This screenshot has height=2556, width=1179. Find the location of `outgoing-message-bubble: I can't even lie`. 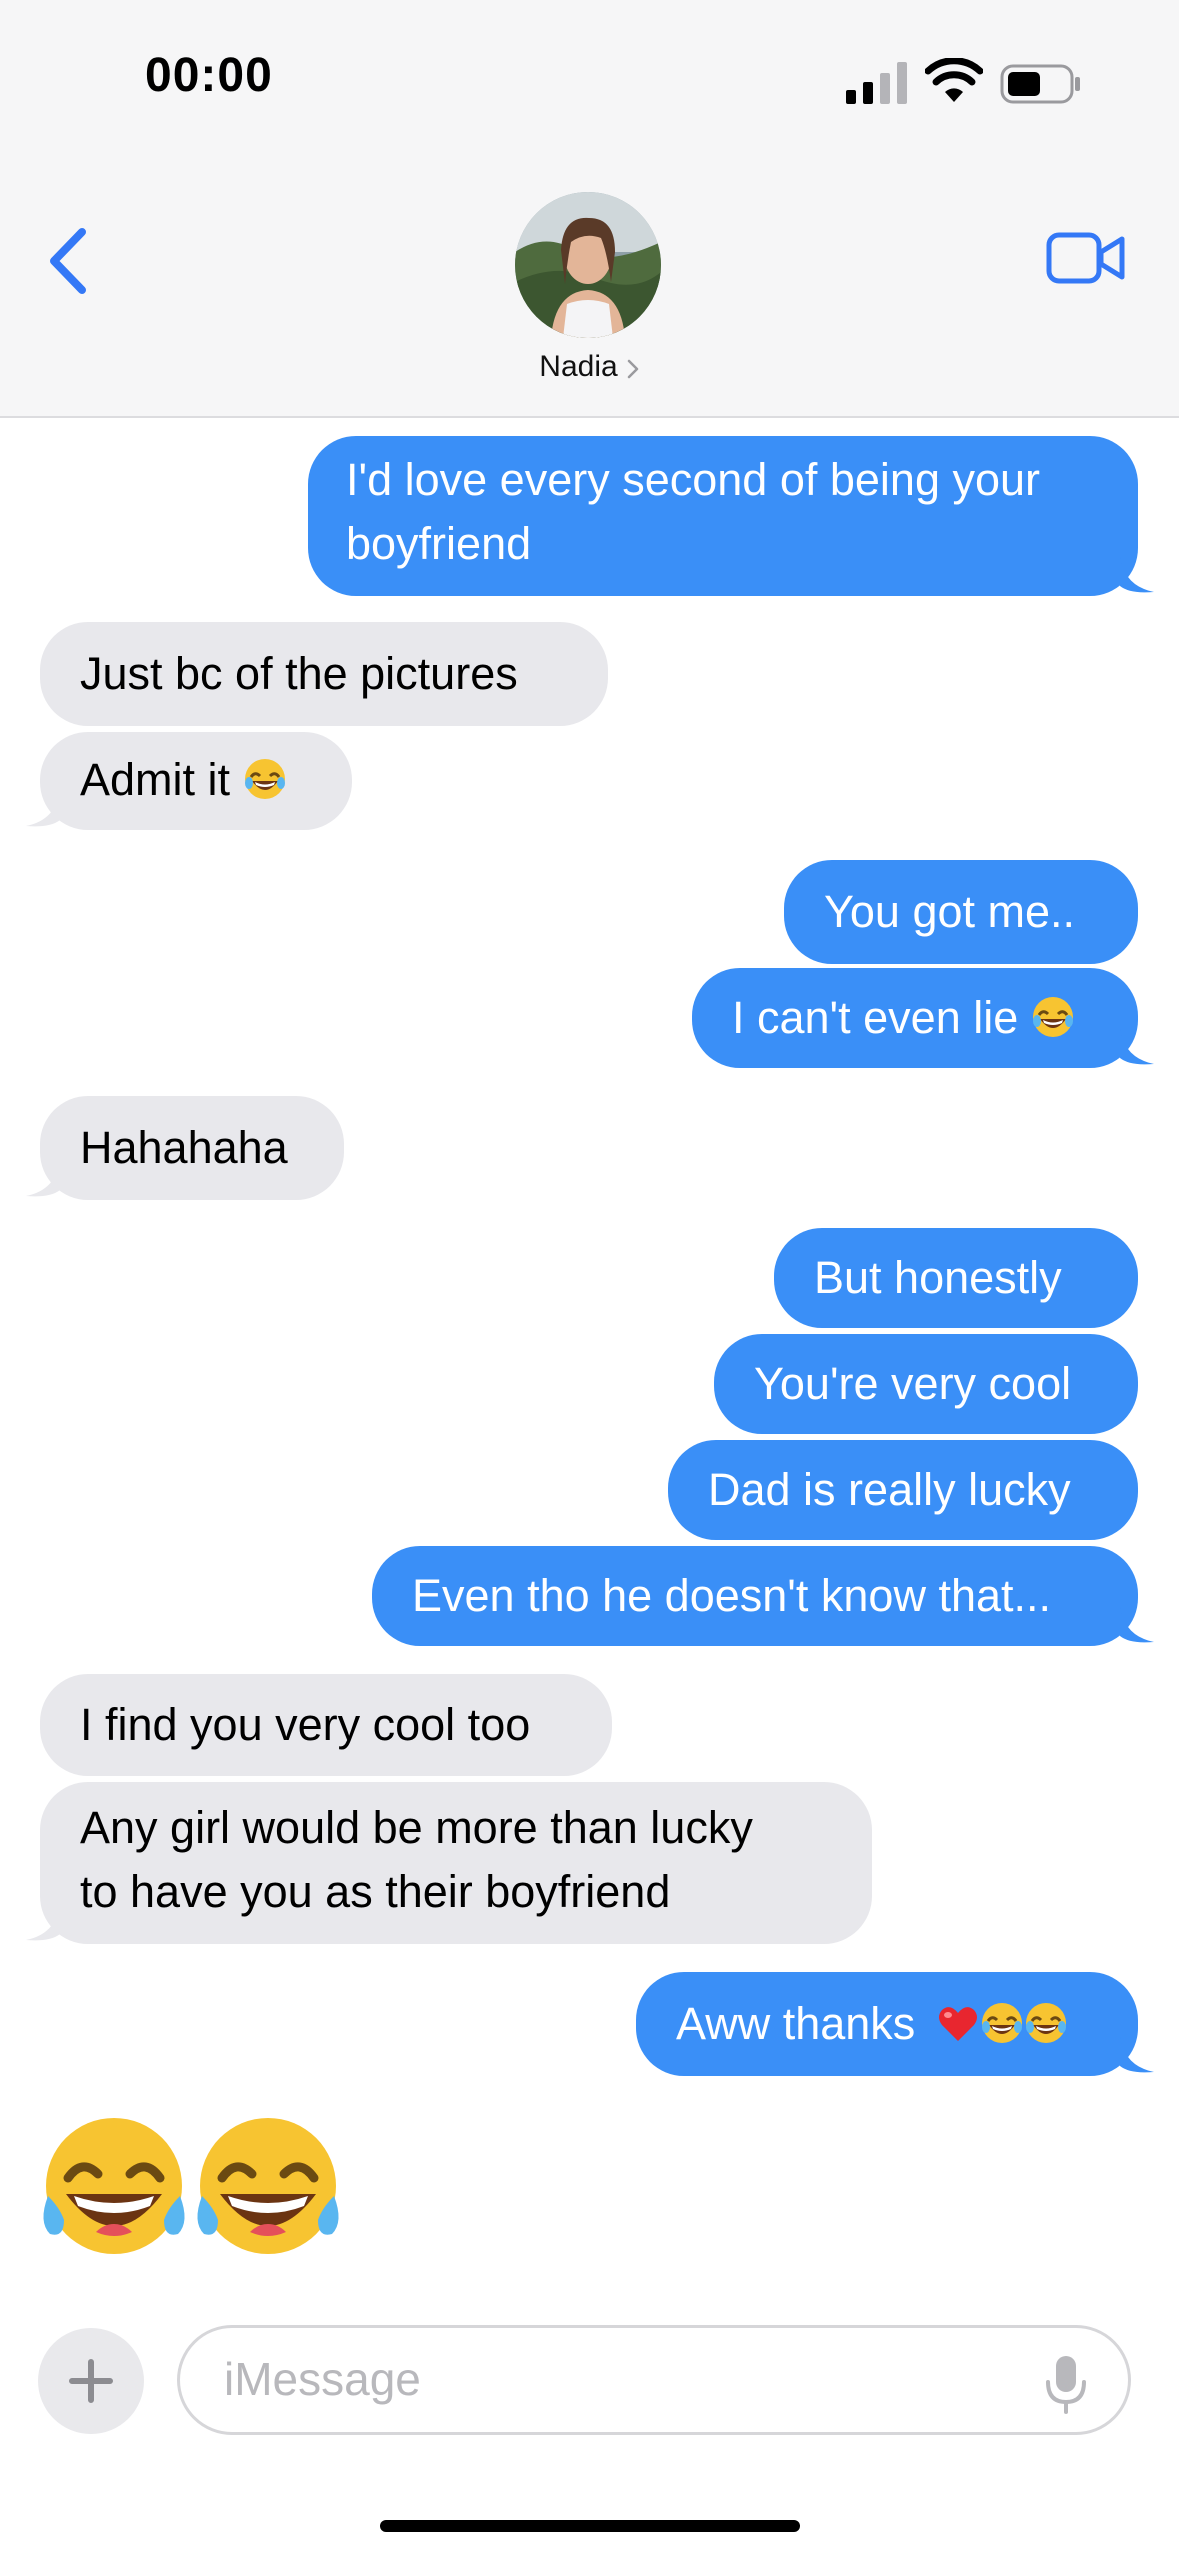

outgoing-message-bubble: I can't even lie is located at coordinates (915, 1018).